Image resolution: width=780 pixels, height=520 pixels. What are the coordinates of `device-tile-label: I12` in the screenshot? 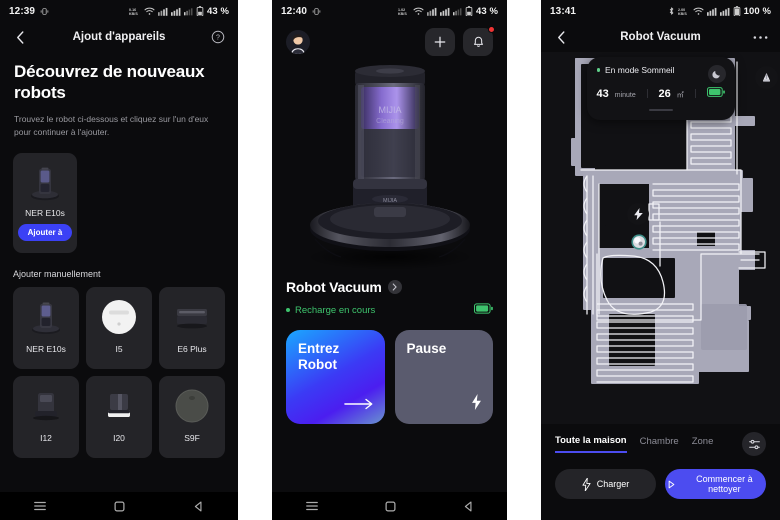 It's located at (46, 437).